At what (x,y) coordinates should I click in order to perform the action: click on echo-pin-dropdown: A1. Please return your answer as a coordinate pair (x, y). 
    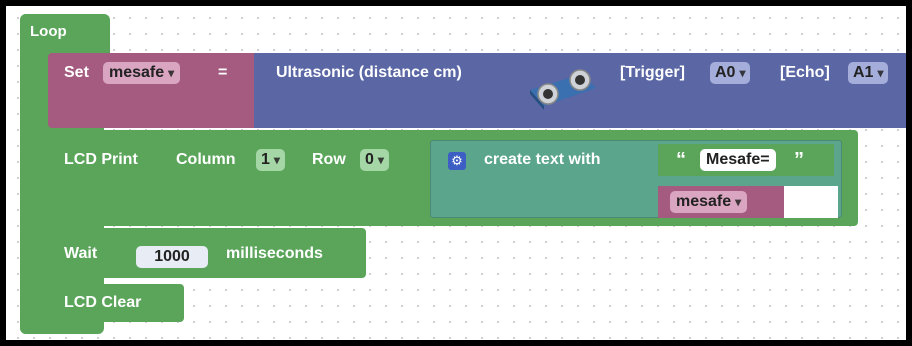
    Looking at the image, I should click on (868, 73).